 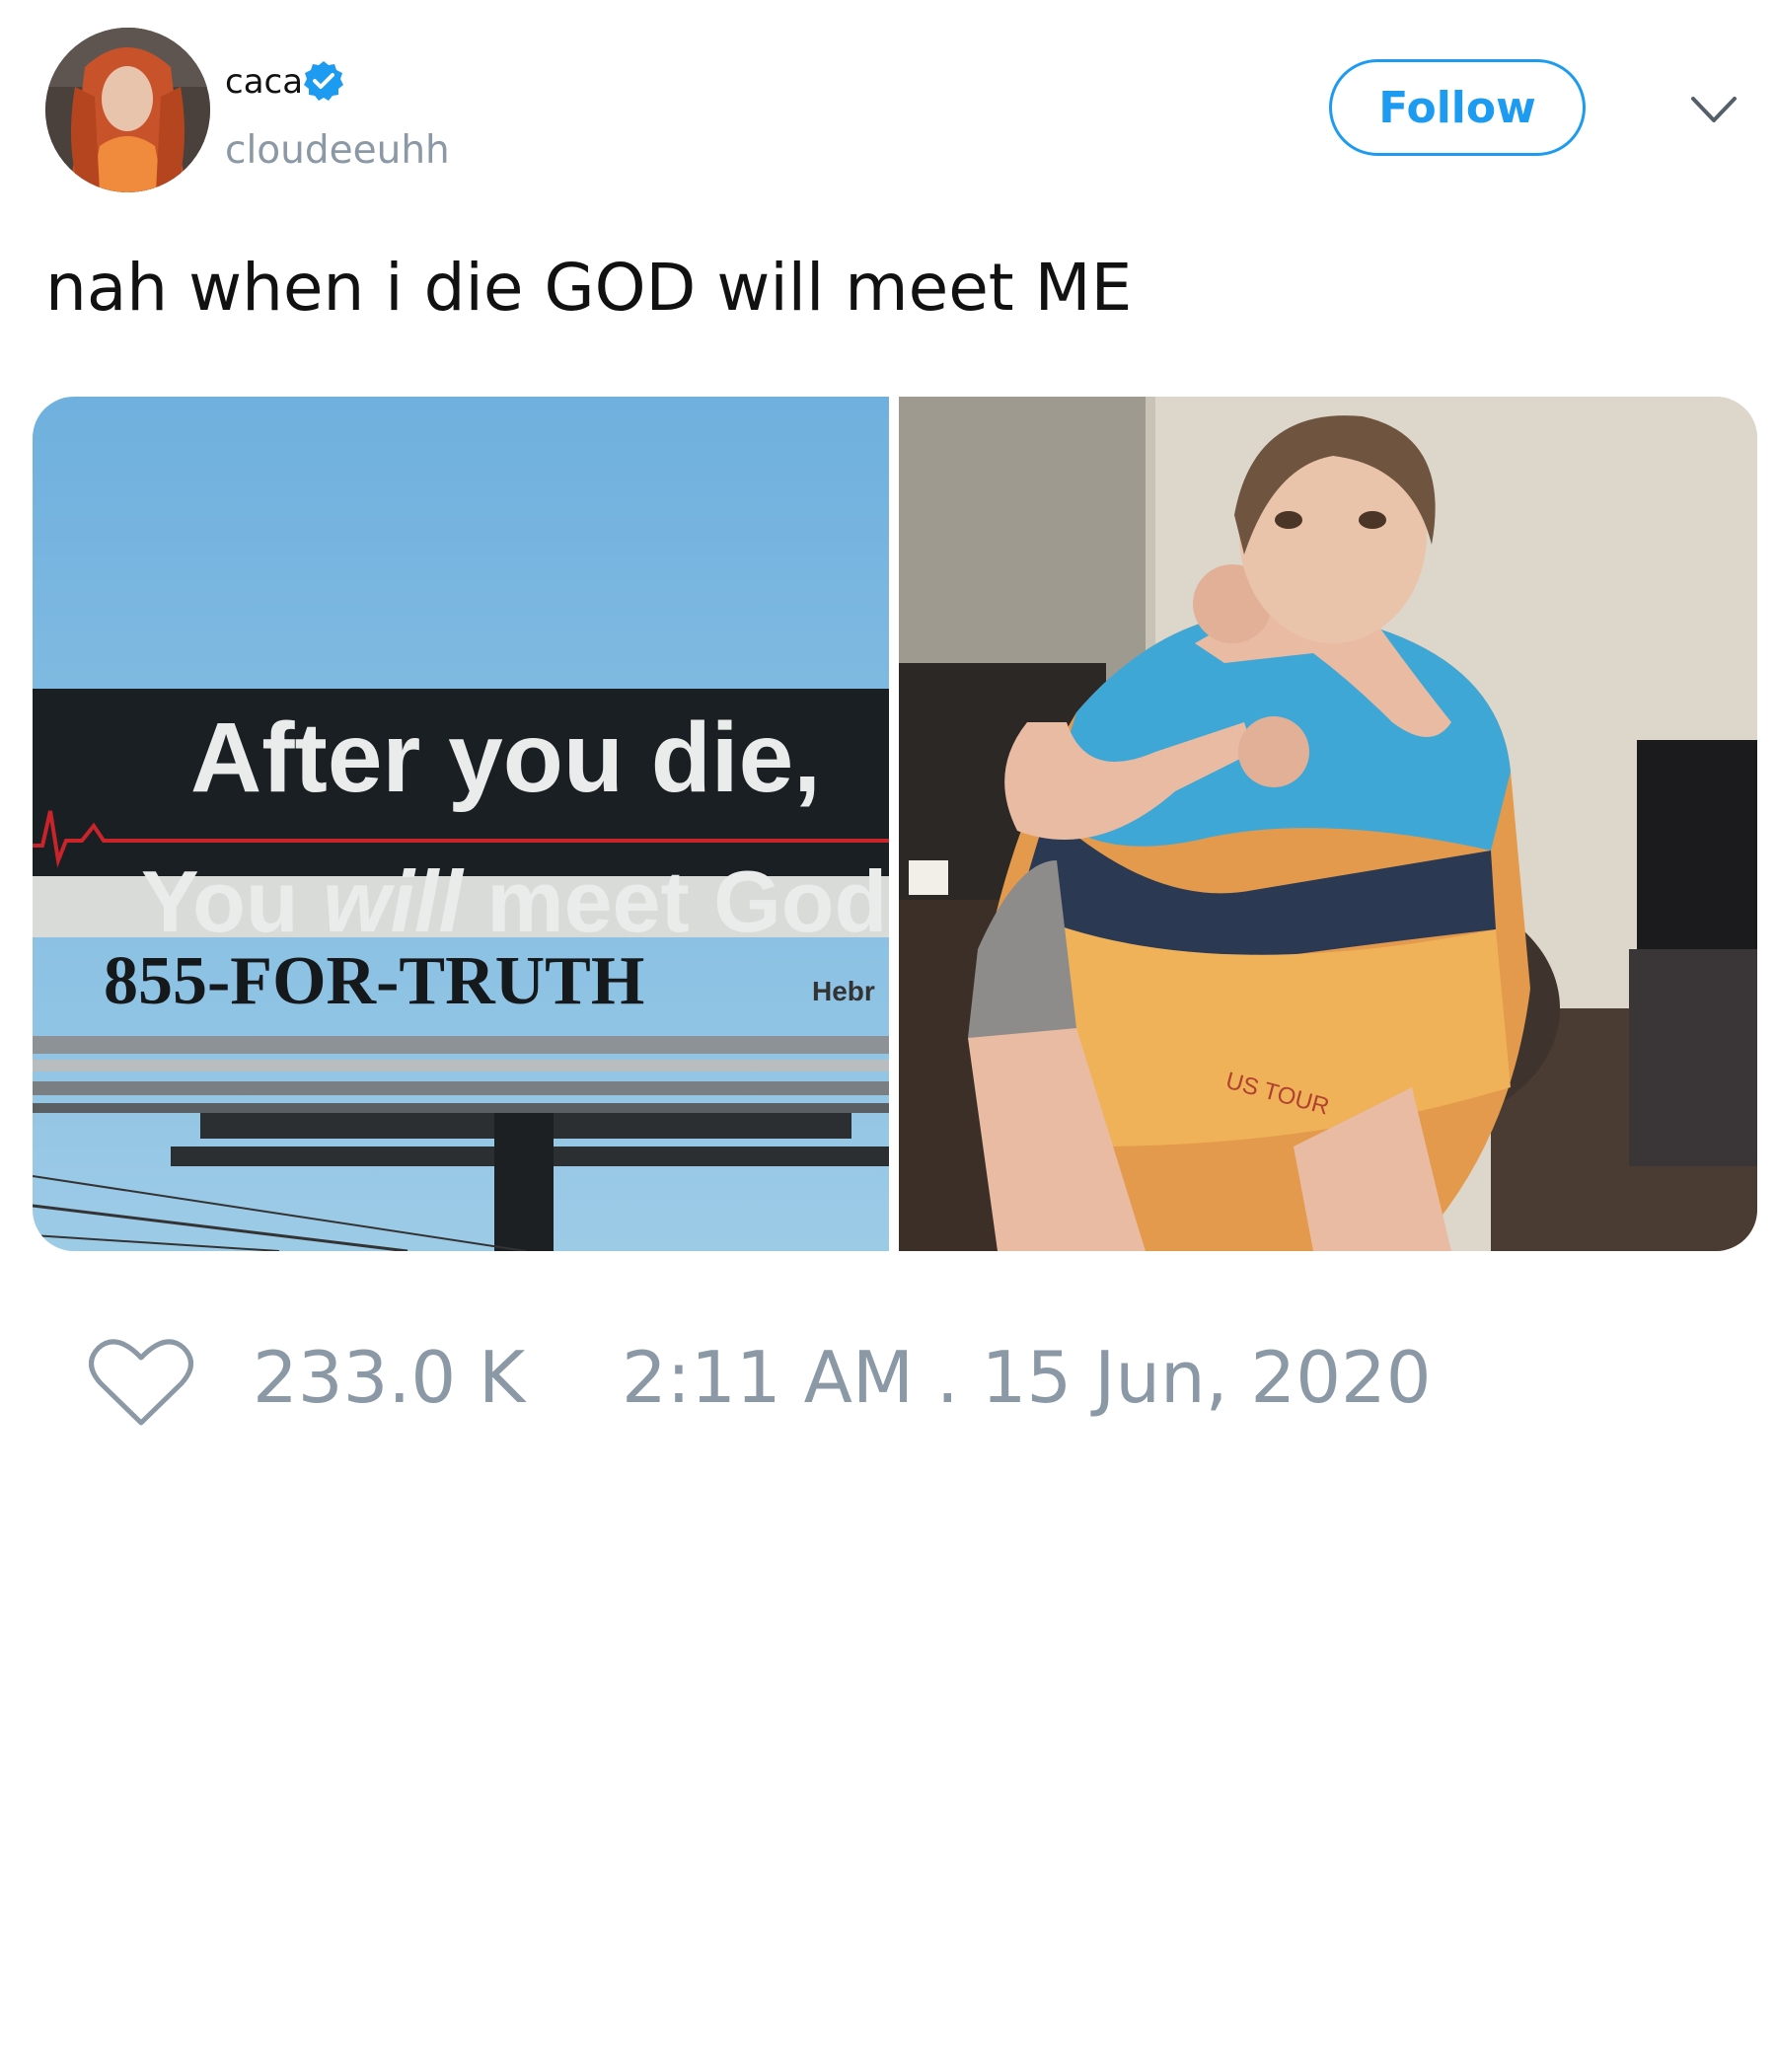 I want to click on billboard-line2: You will meet God, so click(x=514, y=901).